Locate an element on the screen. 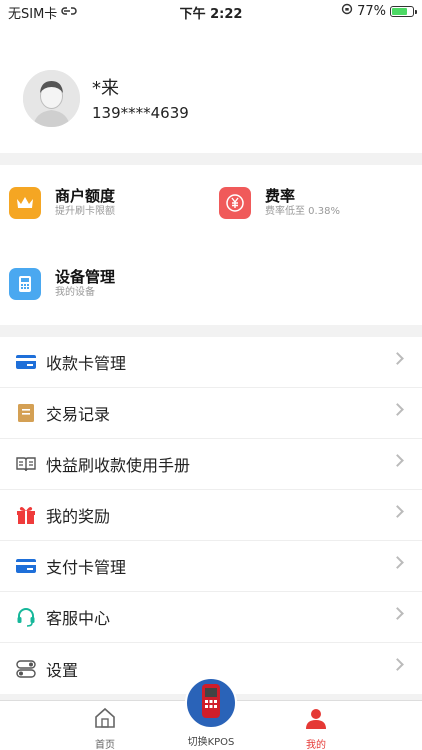 The width and height of the screenshot is (422, 750). status-bar: 无SIM卡 下午 2:22 77% is located at coordinates (211, 11).